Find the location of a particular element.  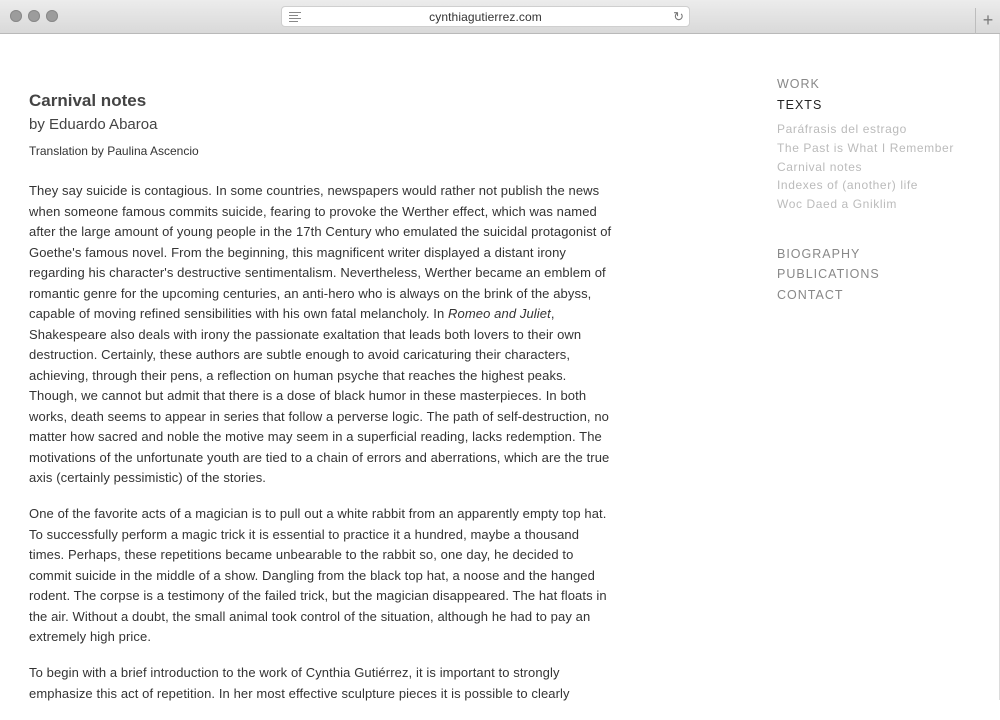

article-byline: by Eduardo Abaroa is located at coordinates (93, 124).